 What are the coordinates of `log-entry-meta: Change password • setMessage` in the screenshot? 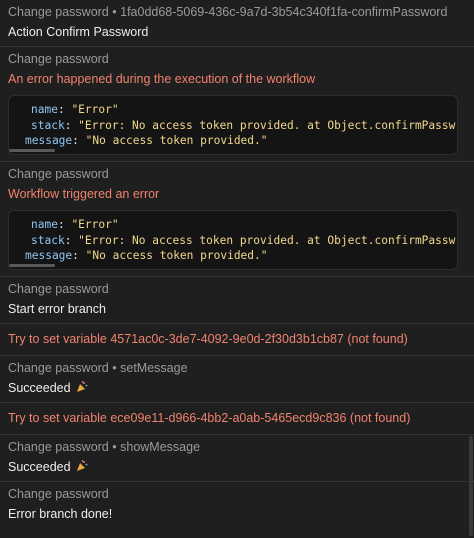 It's located at (237, 368).